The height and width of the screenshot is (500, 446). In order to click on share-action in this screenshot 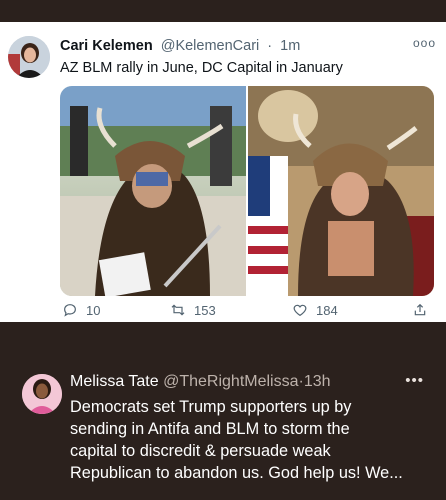, I will do `click(420, 310)`.